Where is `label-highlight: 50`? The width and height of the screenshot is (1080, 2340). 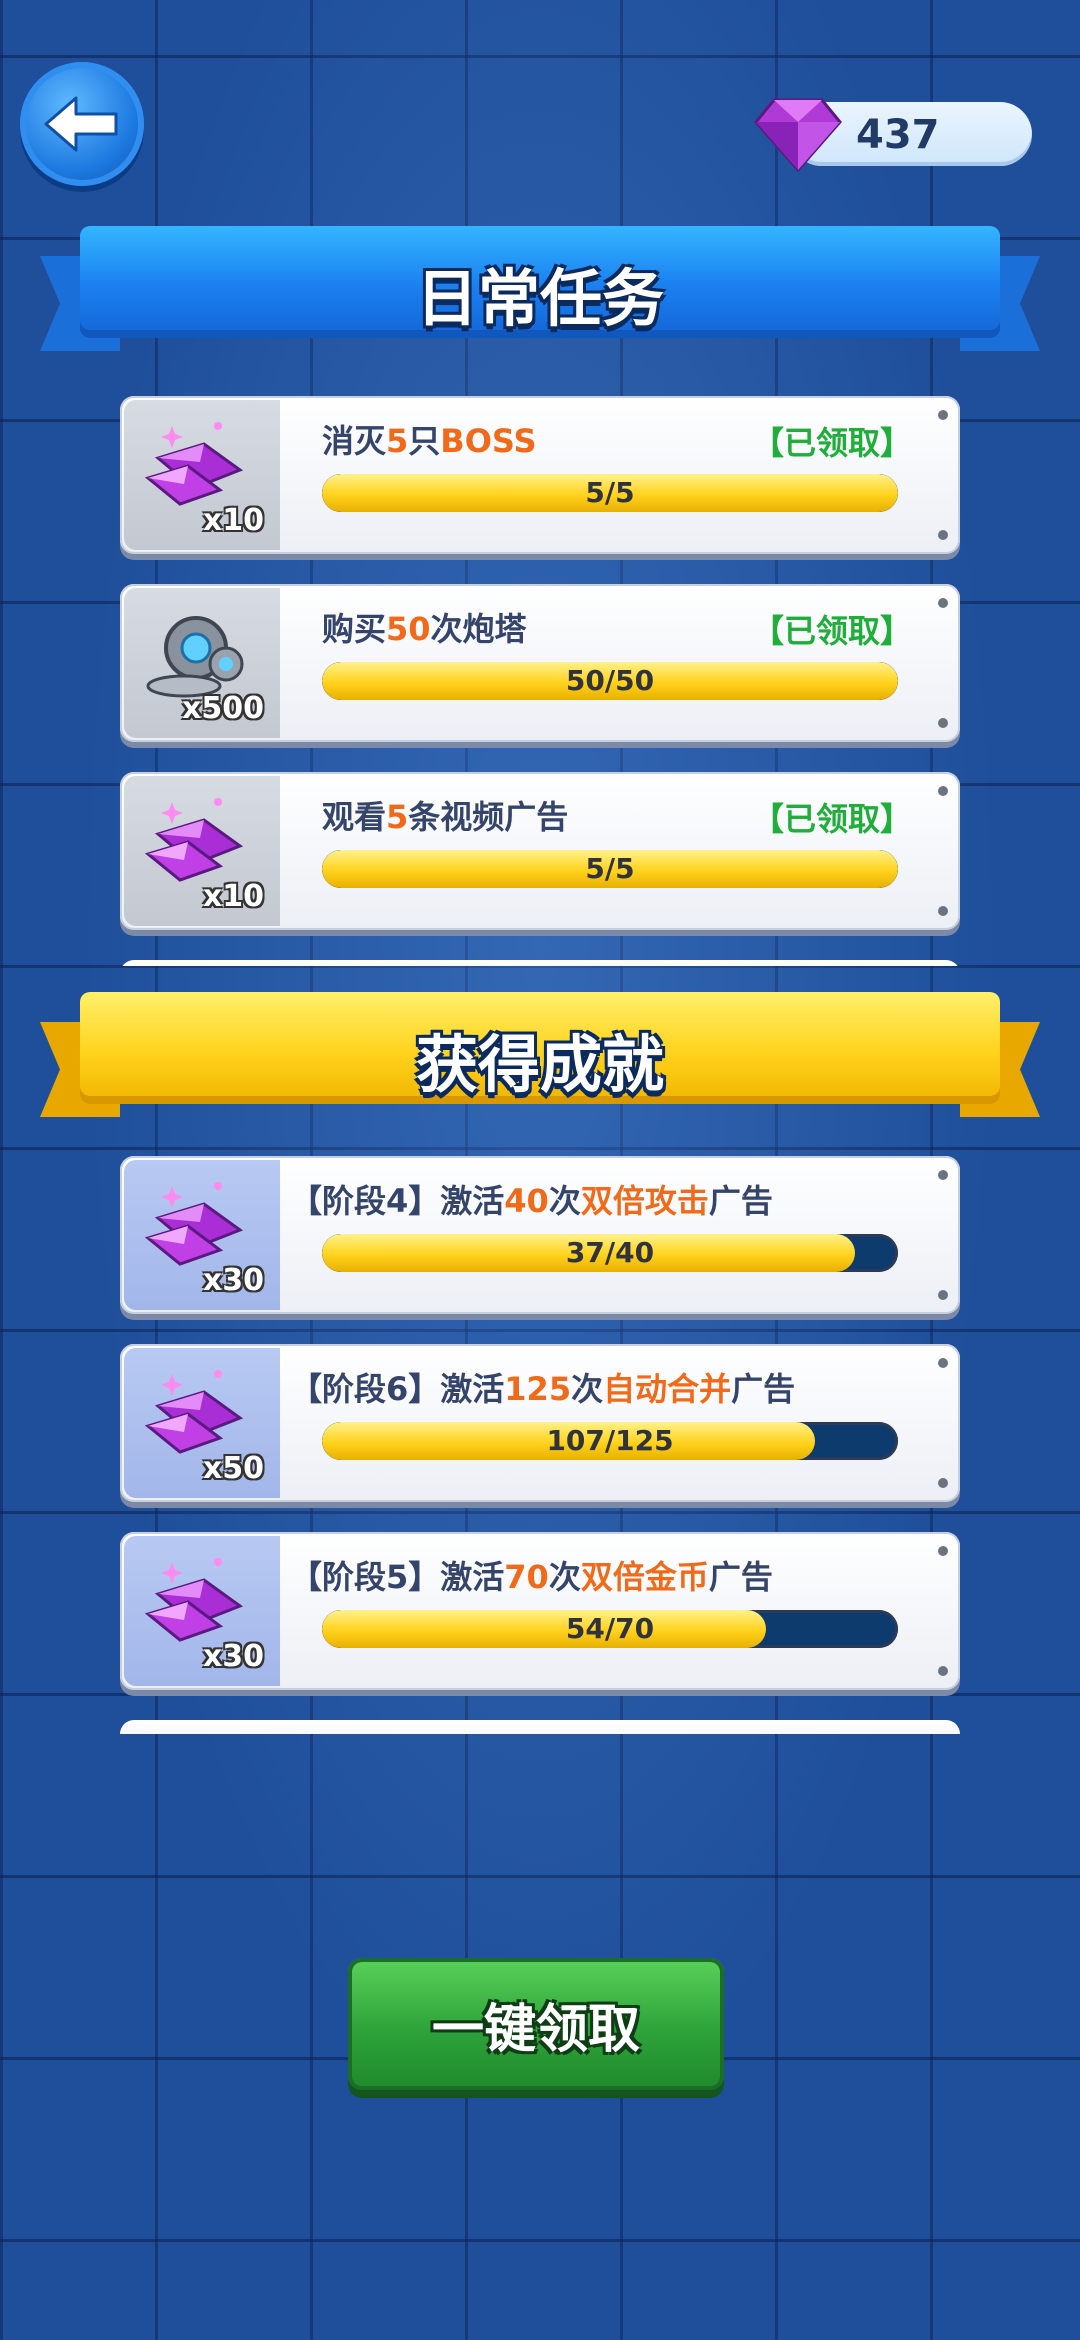 label-highlight: 50 is located at coordinates (408, 629).